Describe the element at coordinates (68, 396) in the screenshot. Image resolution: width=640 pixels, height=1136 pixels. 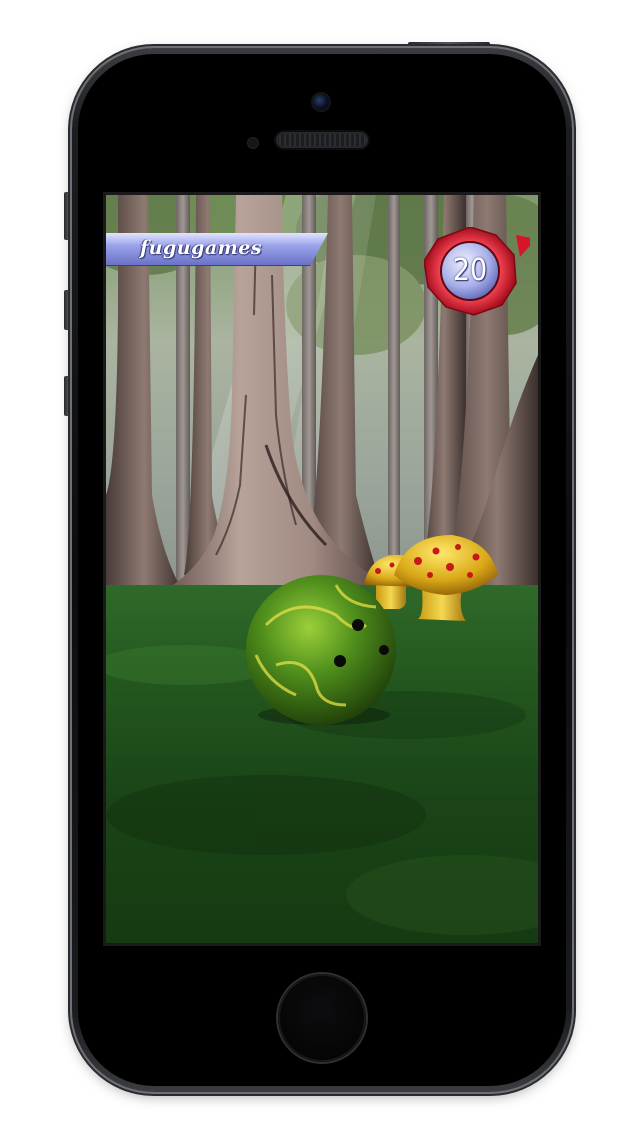
I see `volume-down-button` at that location.